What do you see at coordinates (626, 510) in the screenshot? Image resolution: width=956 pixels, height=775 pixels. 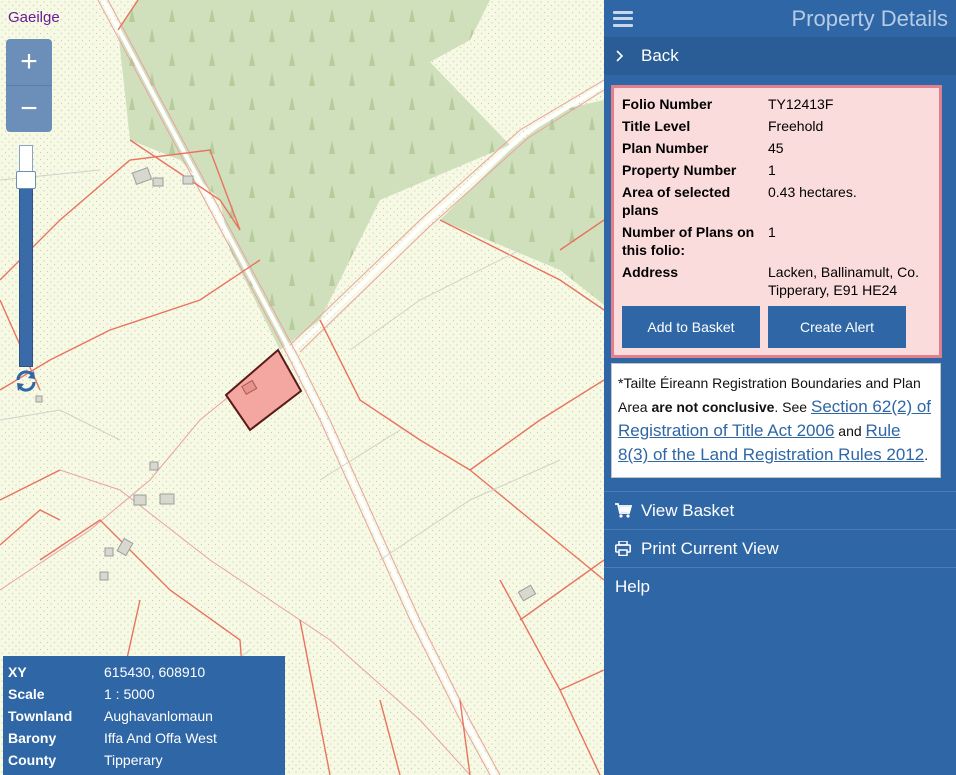 I see `cart-icon` at bounding box center [626, 510].